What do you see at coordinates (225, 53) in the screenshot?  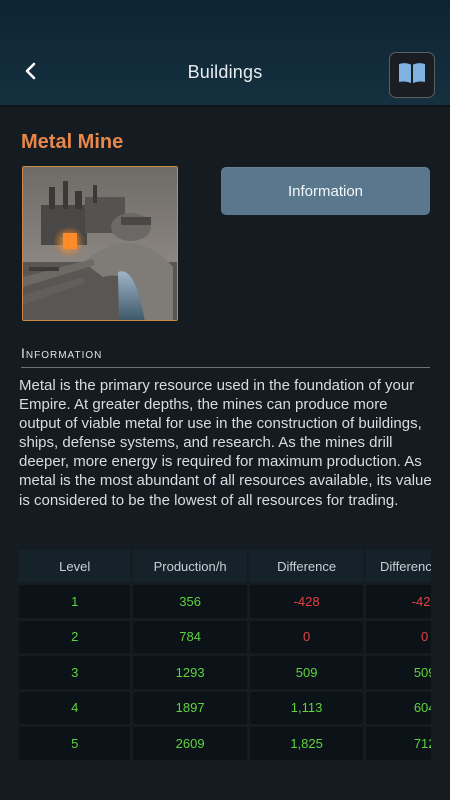 I see `header-bar: Buildings` at bounding box center [225, 53].